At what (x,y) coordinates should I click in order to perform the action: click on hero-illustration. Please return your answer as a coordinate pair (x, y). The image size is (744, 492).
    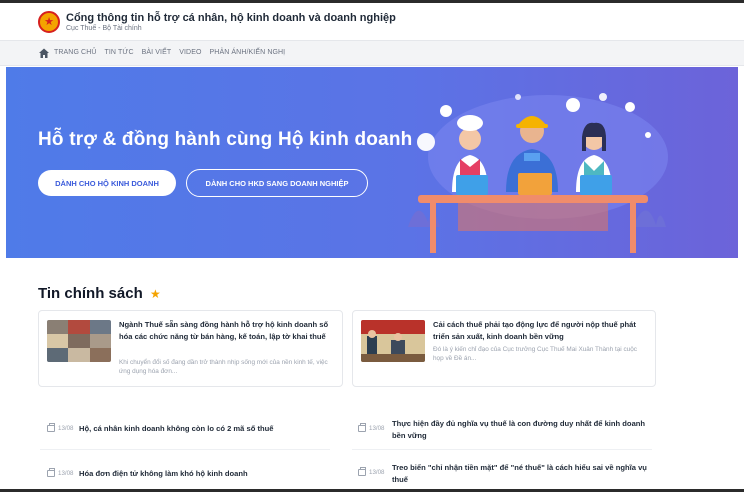
    Looking at the image, I should click on (538, 173).